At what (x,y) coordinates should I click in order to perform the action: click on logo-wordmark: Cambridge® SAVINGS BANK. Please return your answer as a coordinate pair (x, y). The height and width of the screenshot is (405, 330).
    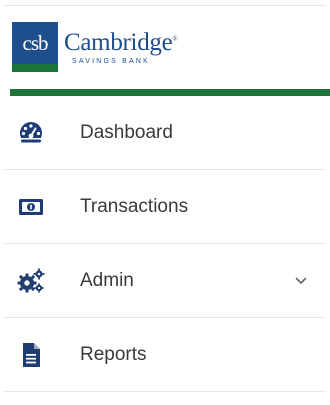
    Looking at the image, I should click on (121, 46).